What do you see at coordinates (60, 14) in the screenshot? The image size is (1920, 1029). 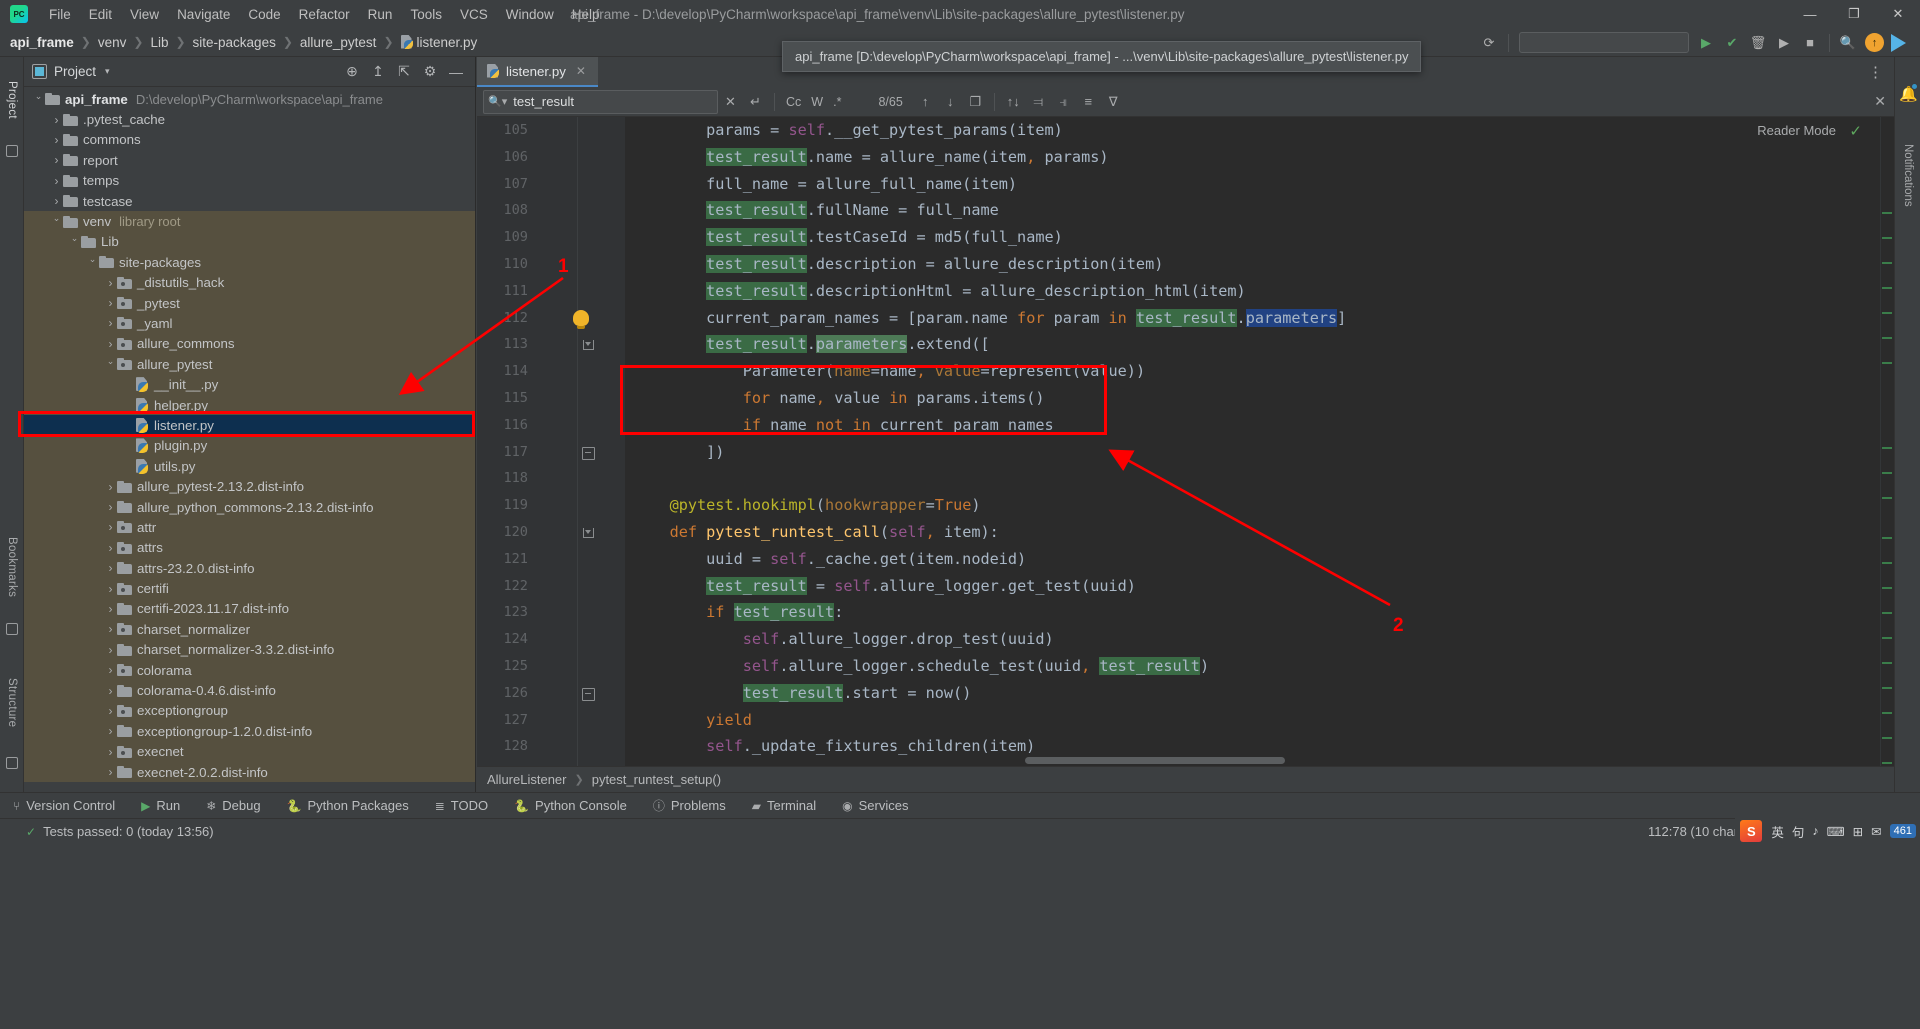 I see `menu-file: File` at bounding box center [60, 14].